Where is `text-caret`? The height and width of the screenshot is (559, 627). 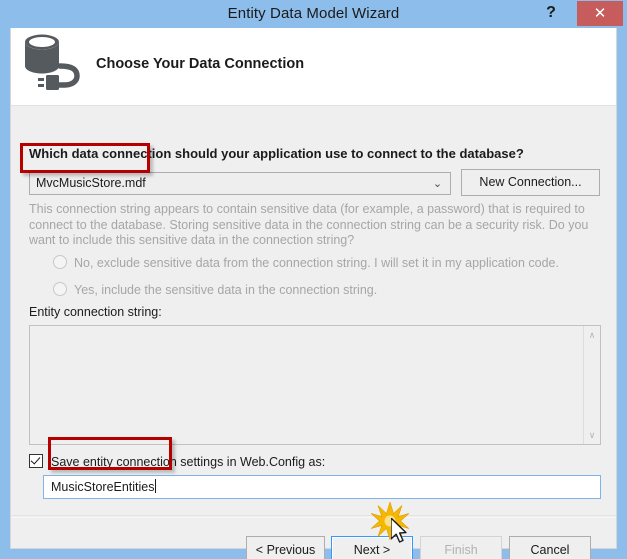
text-caret is located at coordinates (155, 486).